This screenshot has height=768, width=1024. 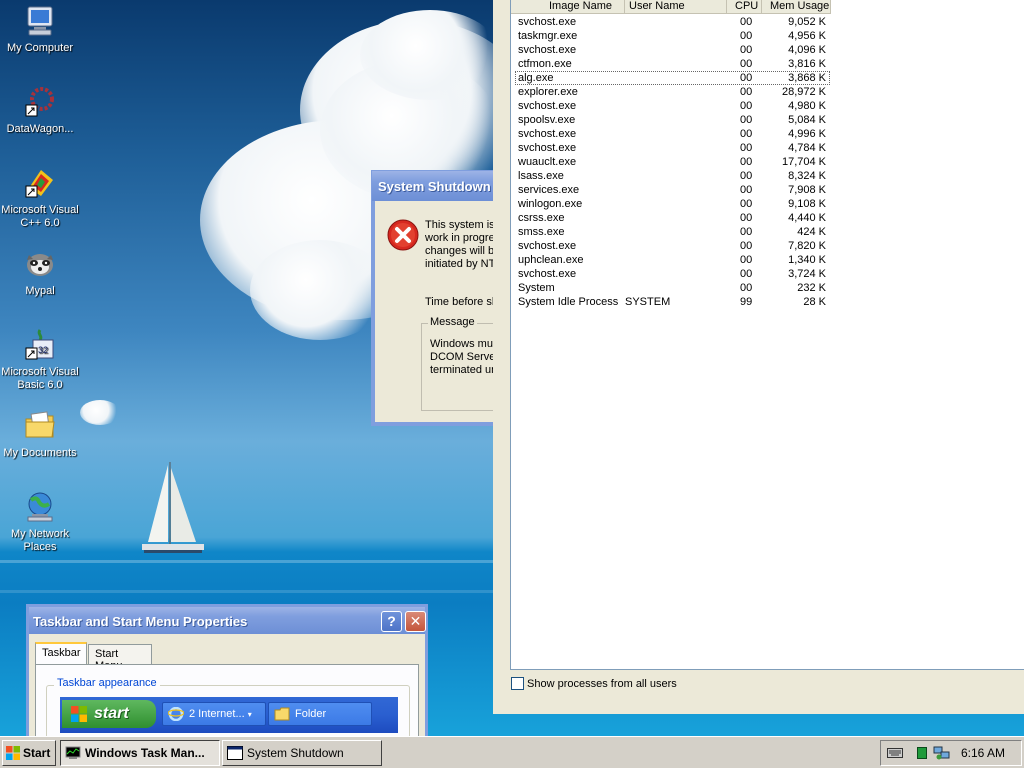 What do you see at coordinates (61, 653) in the screenshot?
I see `tab-taskbar: Taskbar` at bounding box center [61, 653].